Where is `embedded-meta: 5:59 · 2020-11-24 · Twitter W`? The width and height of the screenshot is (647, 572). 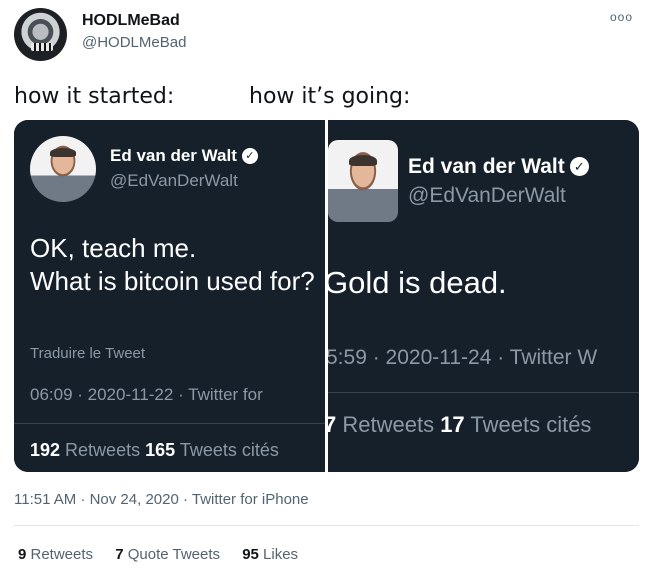 embedded-meta: 5:59 · 2020-11-24 · Twitter W is located at coordinates (463, 357).